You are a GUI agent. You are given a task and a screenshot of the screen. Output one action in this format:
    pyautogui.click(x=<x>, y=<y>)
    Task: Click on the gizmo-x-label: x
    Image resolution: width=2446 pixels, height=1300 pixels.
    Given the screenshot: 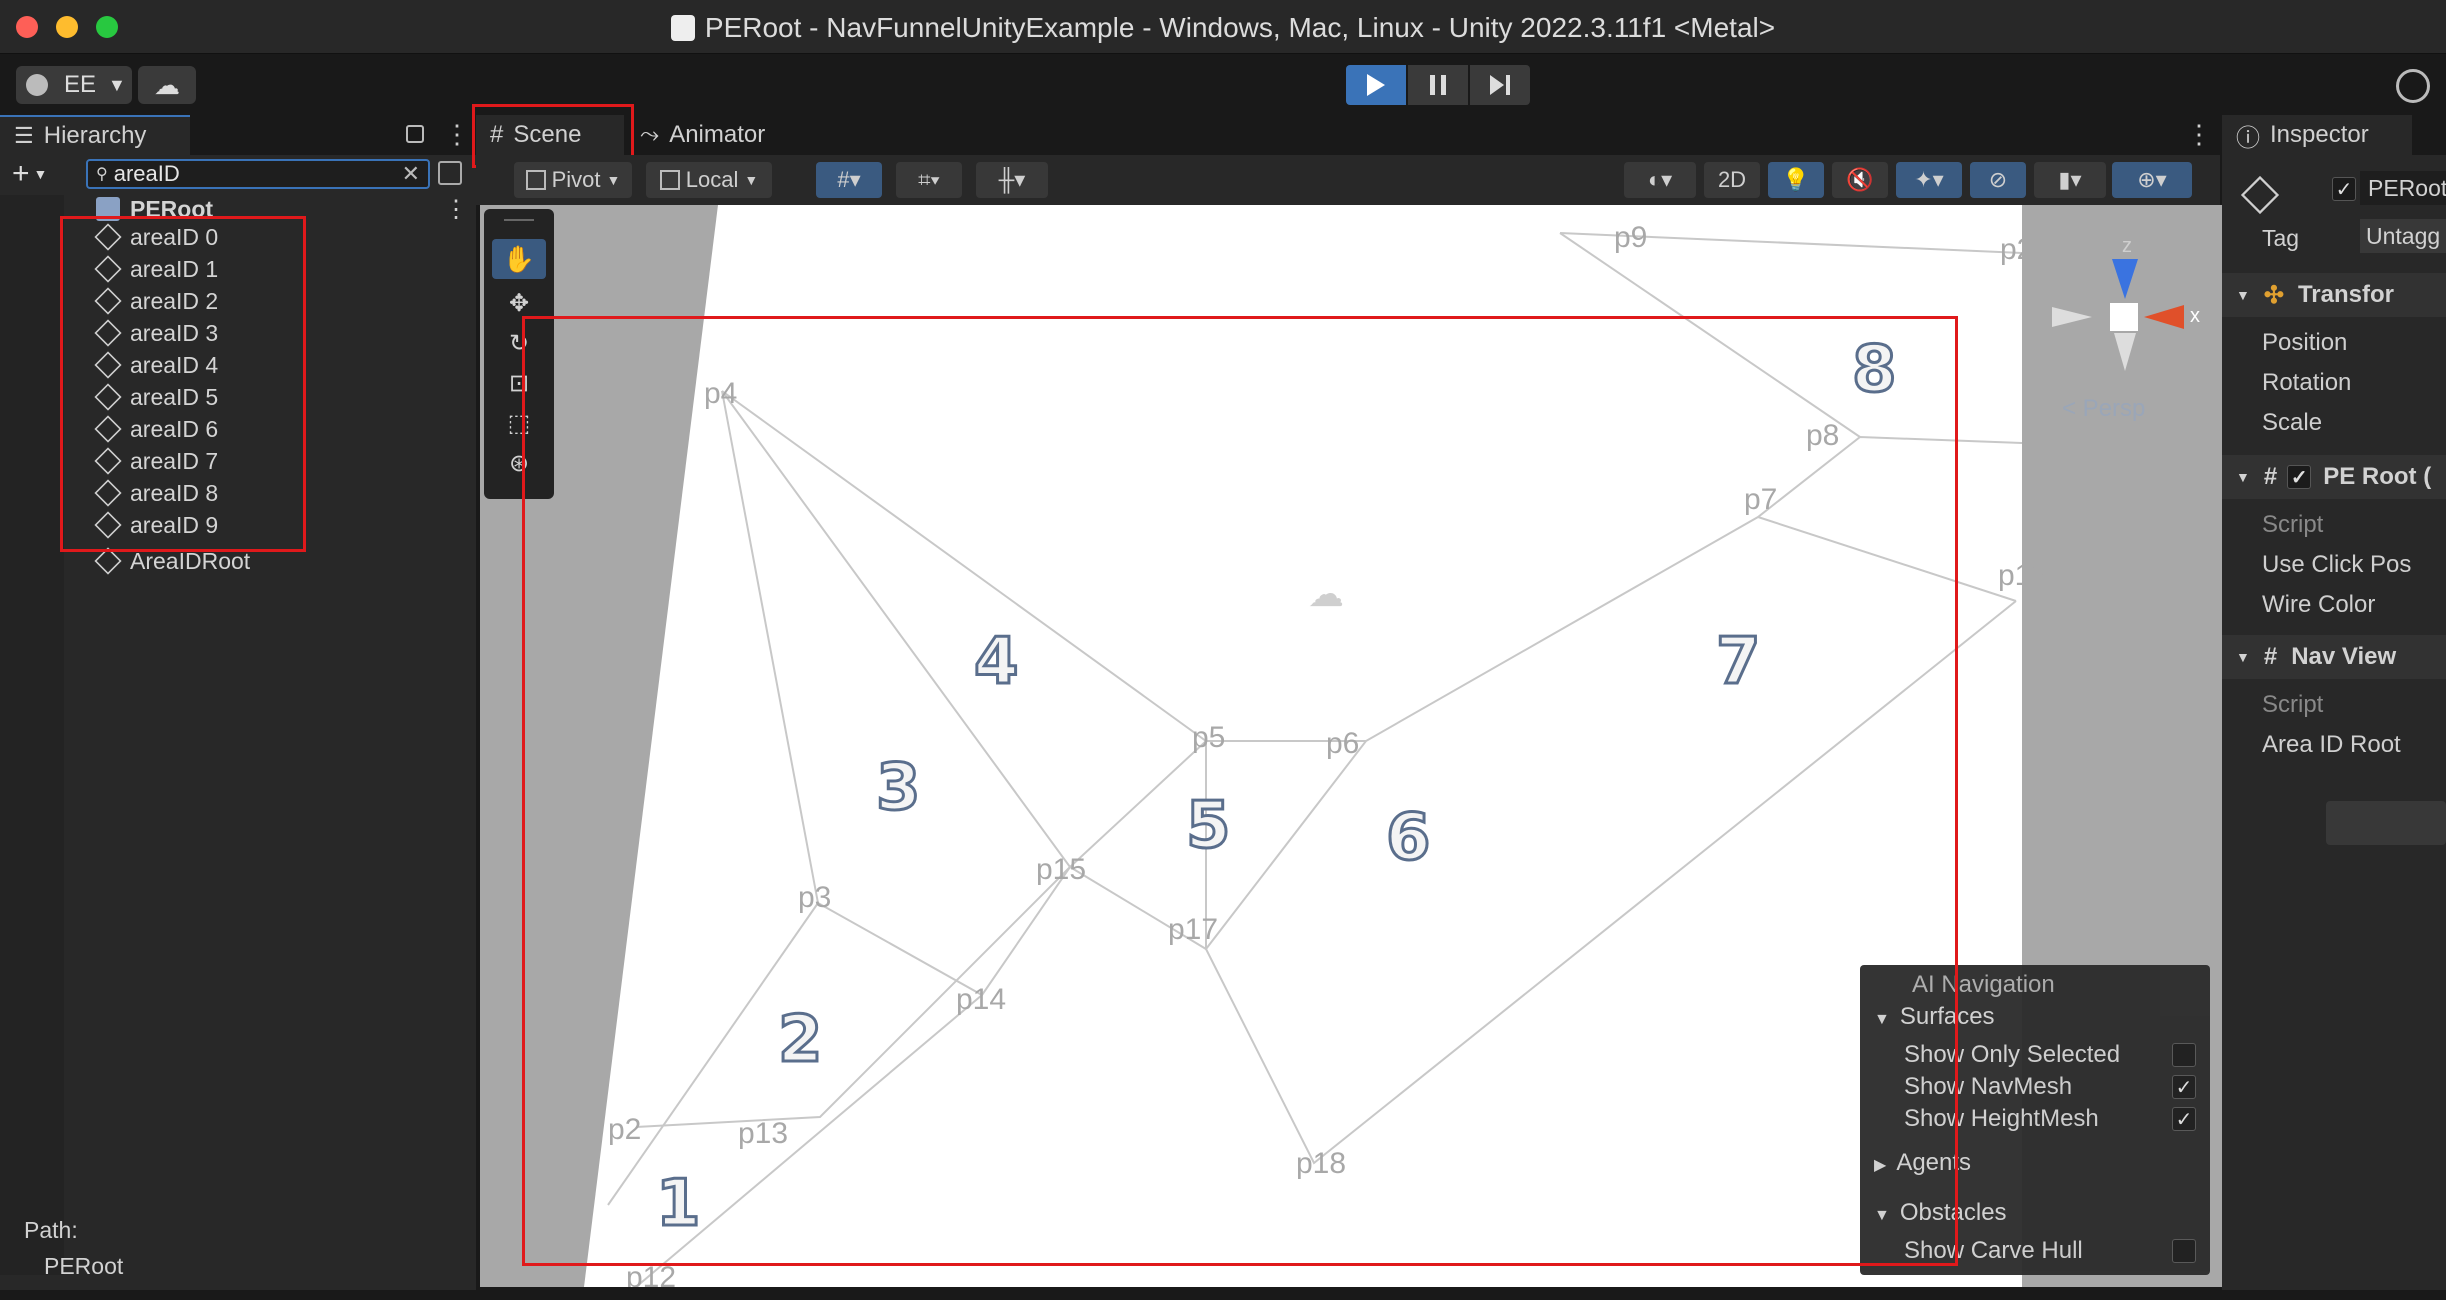 What is the action you would take?
    pyautogui.click(x=2195, y=316)
    